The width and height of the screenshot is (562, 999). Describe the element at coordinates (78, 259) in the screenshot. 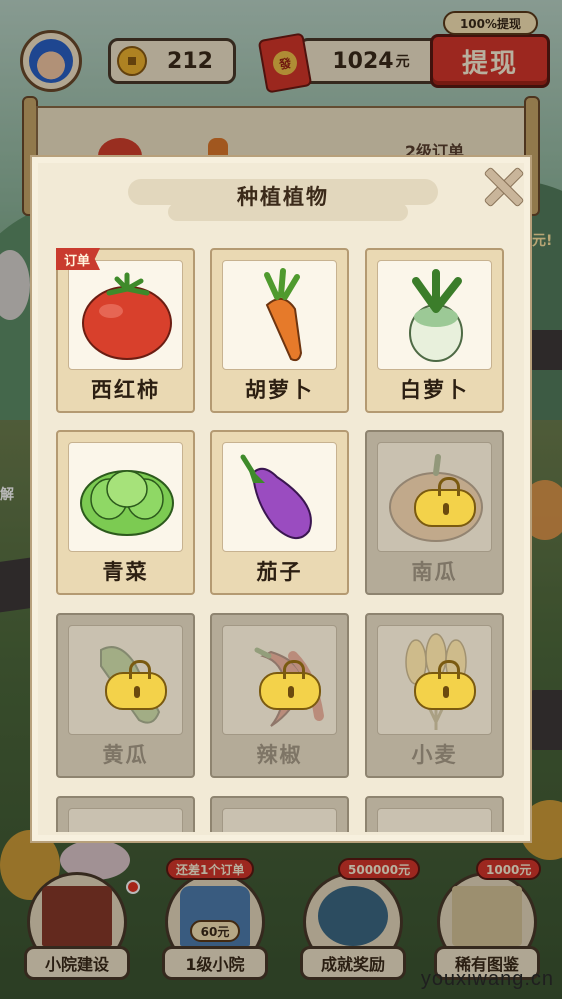

I see `order-tag: 订单` at that location.